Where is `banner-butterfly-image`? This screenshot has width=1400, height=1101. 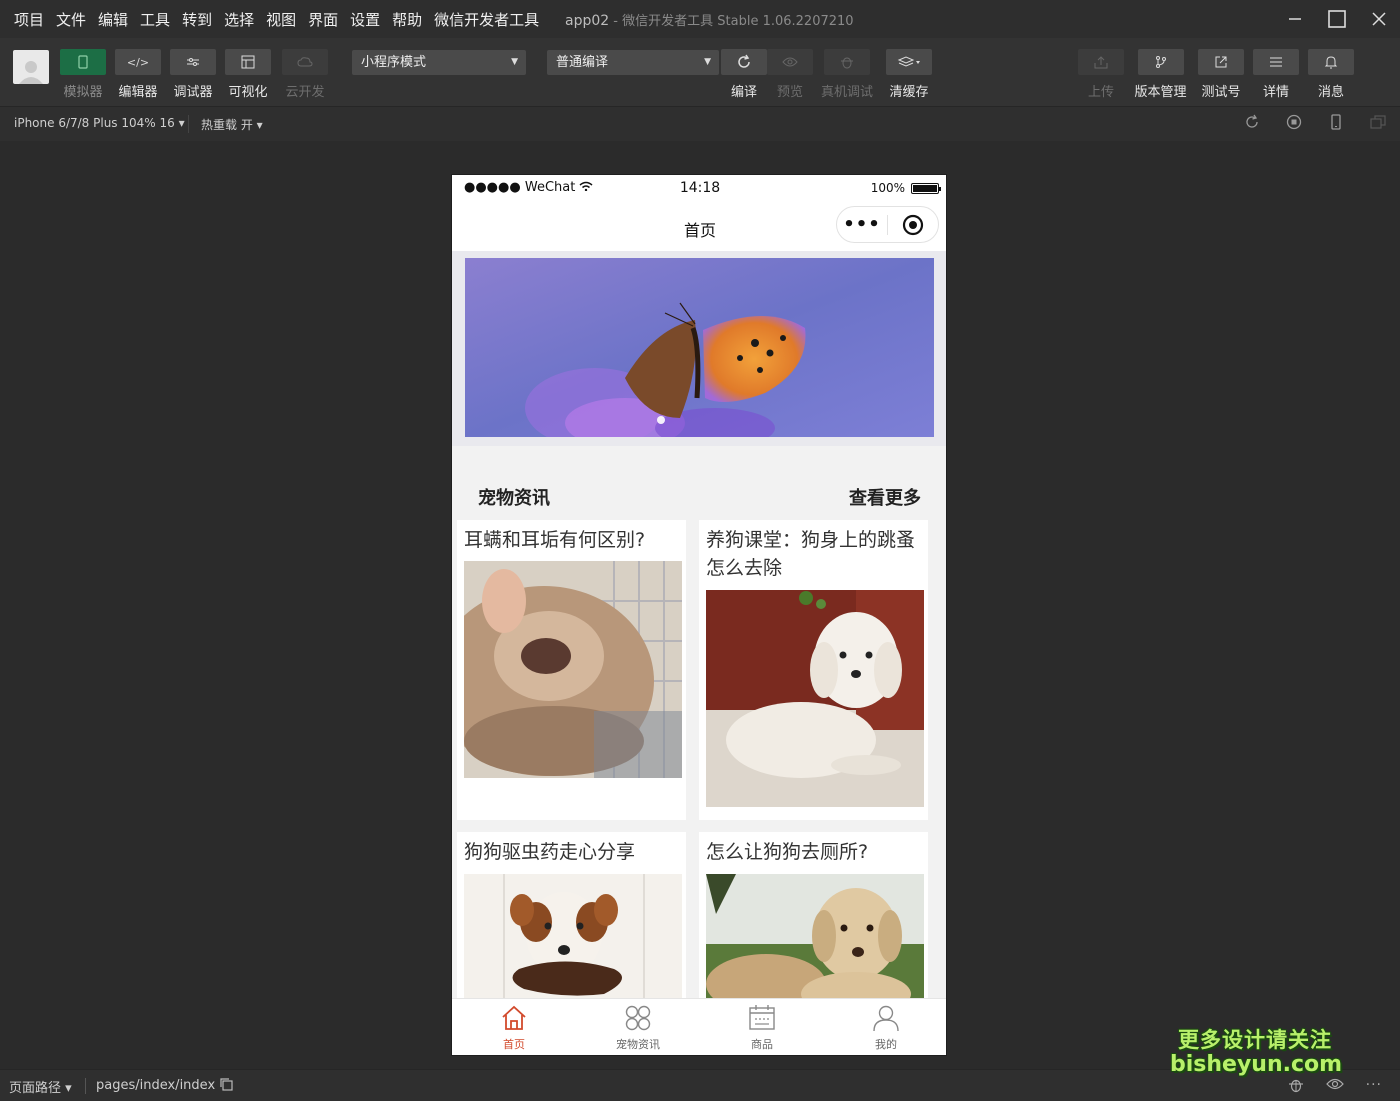
banner-butterfly-image is located at coordinates (699, 347).